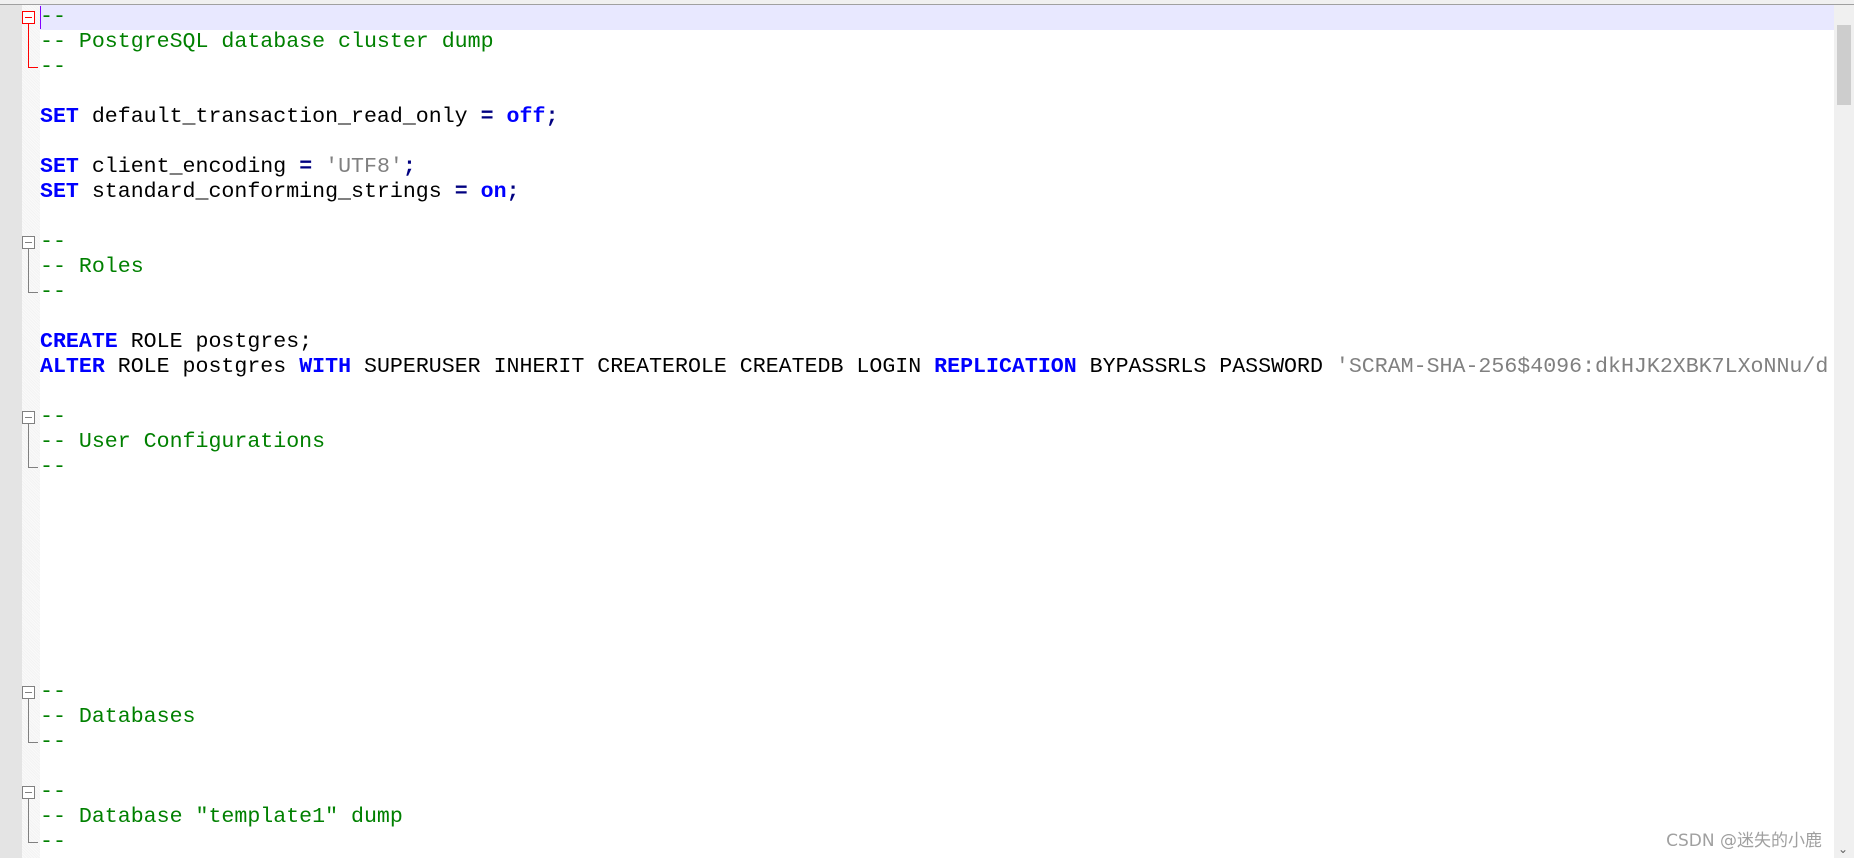 The width and height of the screenshot is (1854, 858). What do you see at coordinates (1206, 367) in the screenshot?
I see `code-token: BYPASSRLS PASSWORD` at bounding box center [1206, 367].